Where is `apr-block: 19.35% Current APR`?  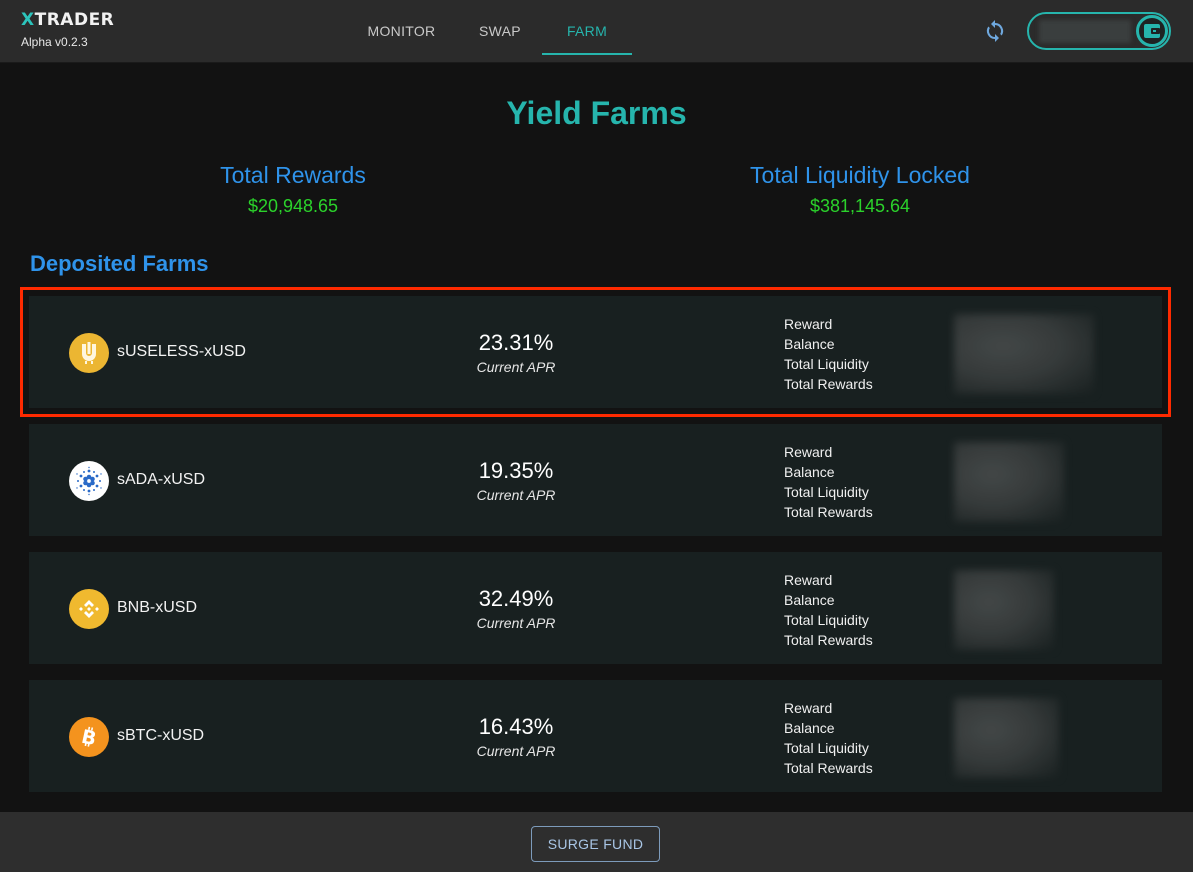
apr-block: 19.35% Current APR is located at coordinates (516, 480).